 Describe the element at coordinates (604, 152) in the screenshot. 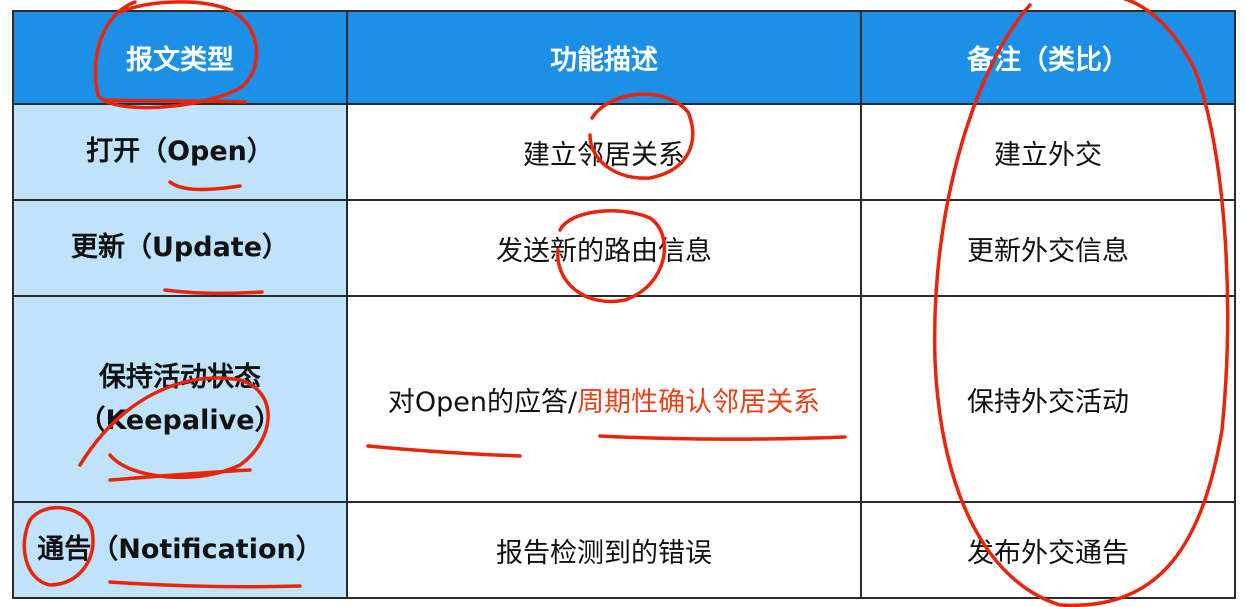

I see `function-open: 建立邻居关系` at that location.